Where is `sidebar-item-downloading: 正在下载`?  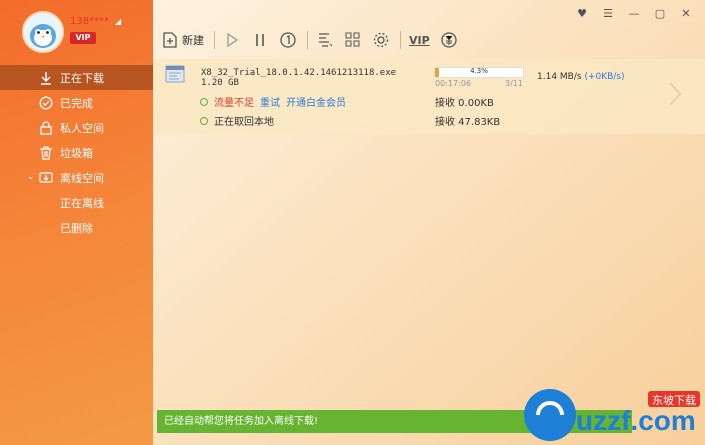
sidebar-item-downloading: 正在下载 is located at coordinates (76, 77).